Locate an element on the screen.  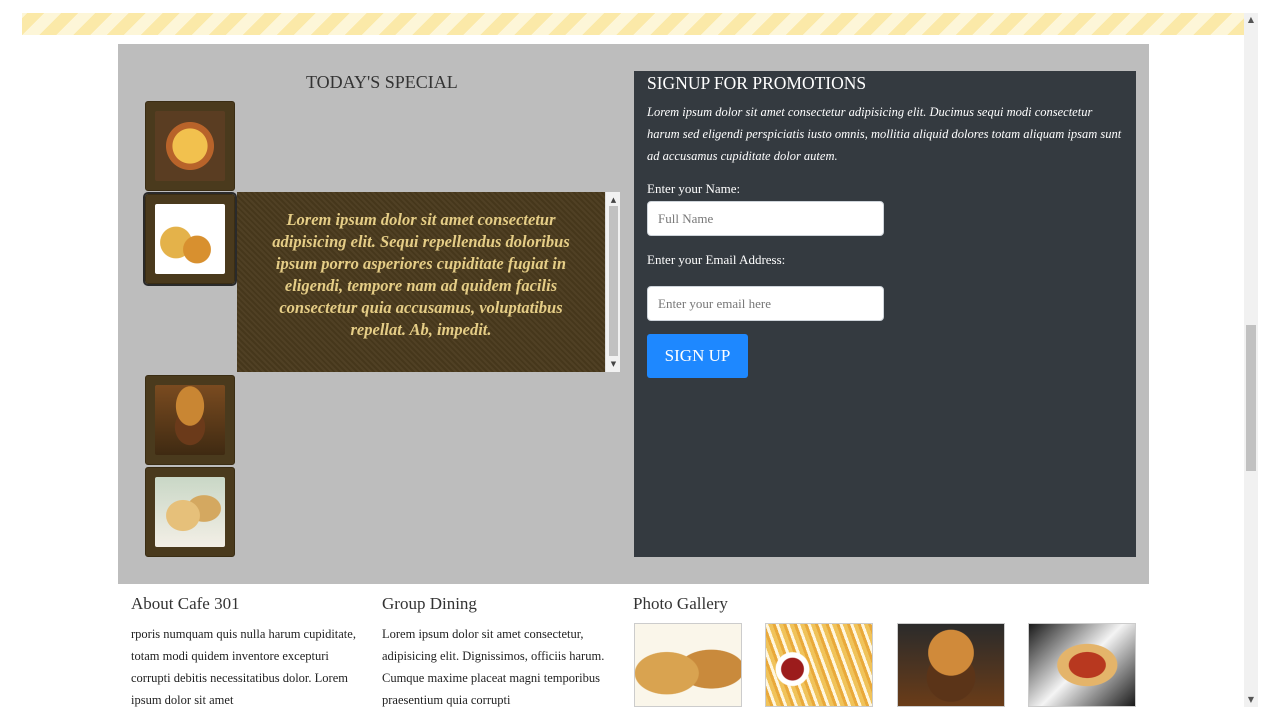
photo-gallery-section: Photo Gallery is located at coordinates (733, 608).